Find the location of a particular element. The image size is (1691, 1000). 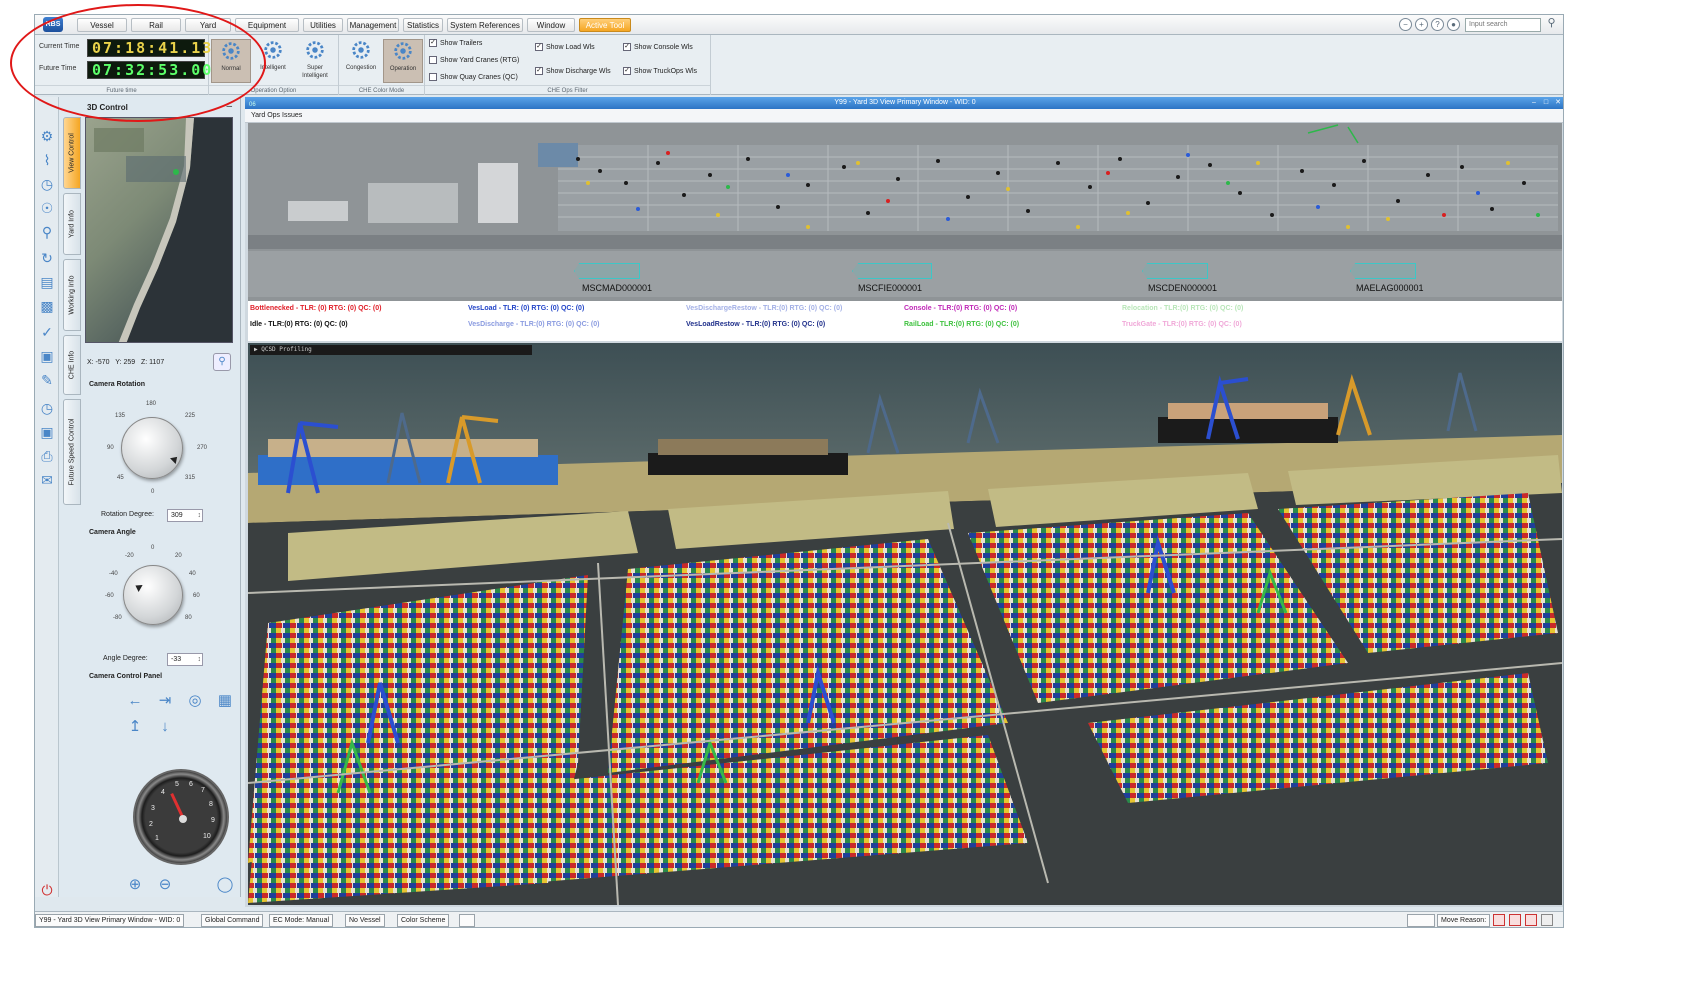

tab-working-info: Working Info is located at coordinates (72, 295).